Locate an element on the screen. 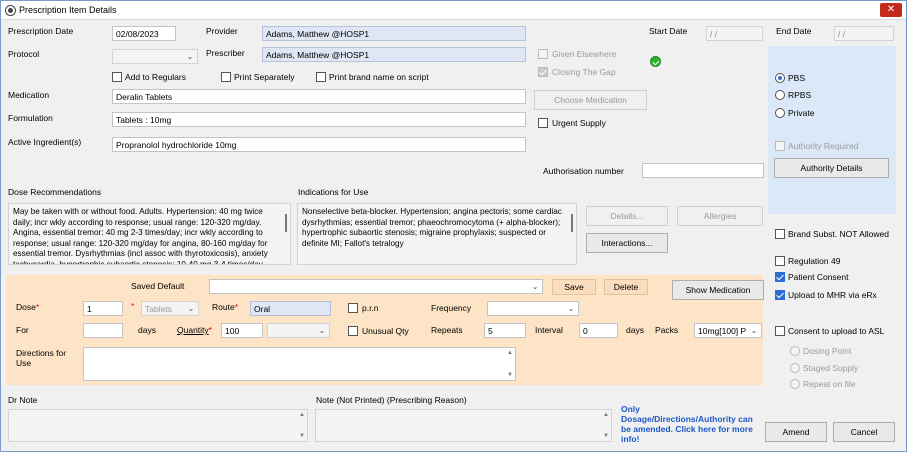 This screenshot has height=452, width=907. medication-label: Medication is located at coordinates (29, 95).